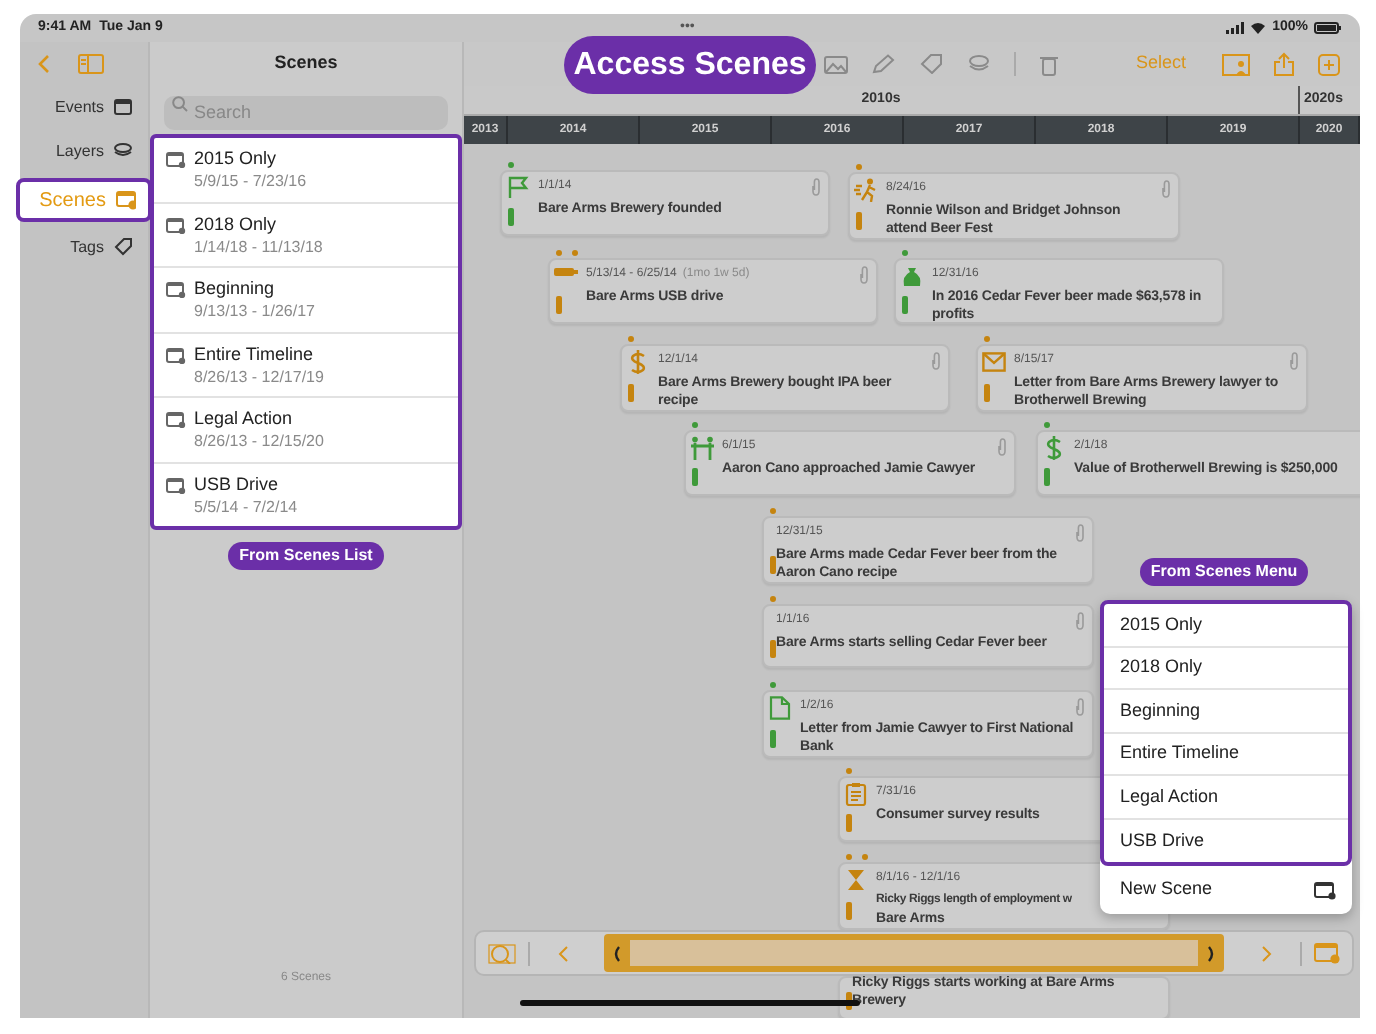 The width and height of the screenshot is (1376, 1034). What do you see at coordinates (306, 494) in the screenshot?
I see `scene-row: USB Drive 5/5/14 - 7/2/14` at bounding box center [306, 494].